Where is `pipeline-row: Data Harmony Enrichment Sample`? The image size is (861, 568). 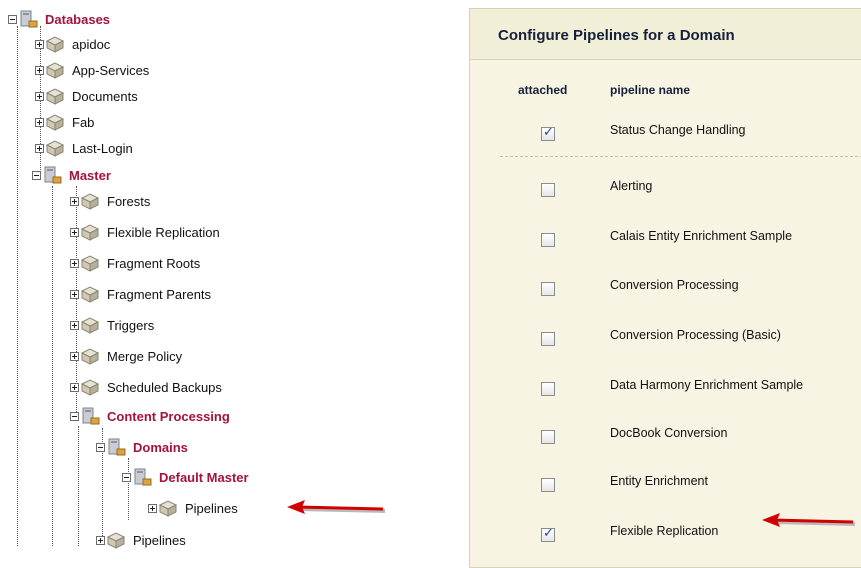
pipeline-row: Data Harmony Enrichment Sample is located at coordinates (665, 390).